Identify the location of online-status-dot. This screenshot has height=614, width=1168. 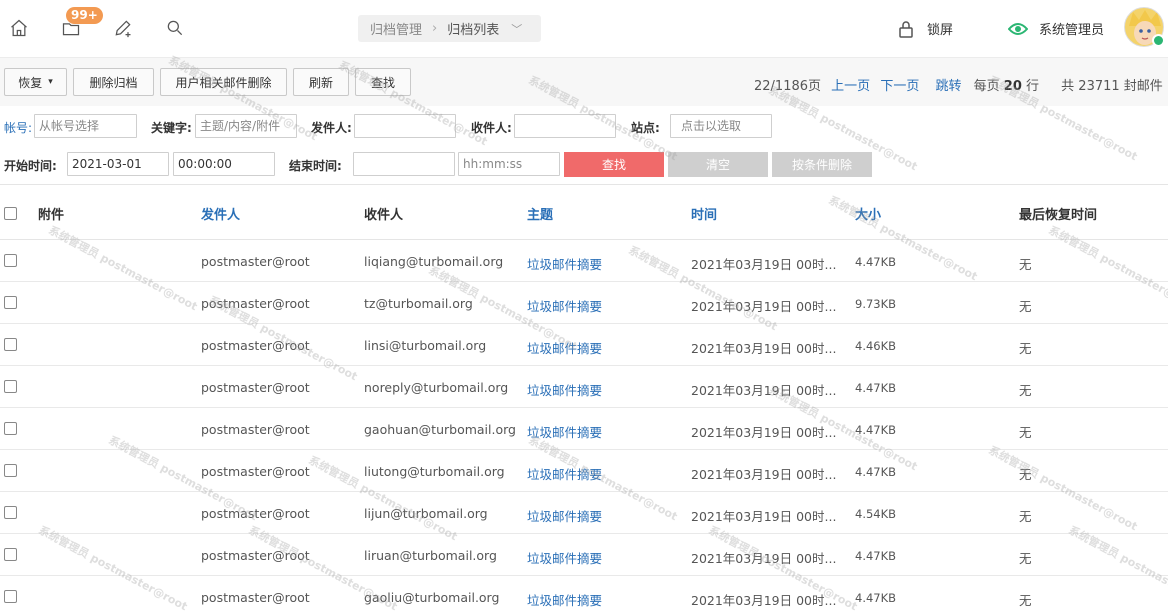
(1158, 40).